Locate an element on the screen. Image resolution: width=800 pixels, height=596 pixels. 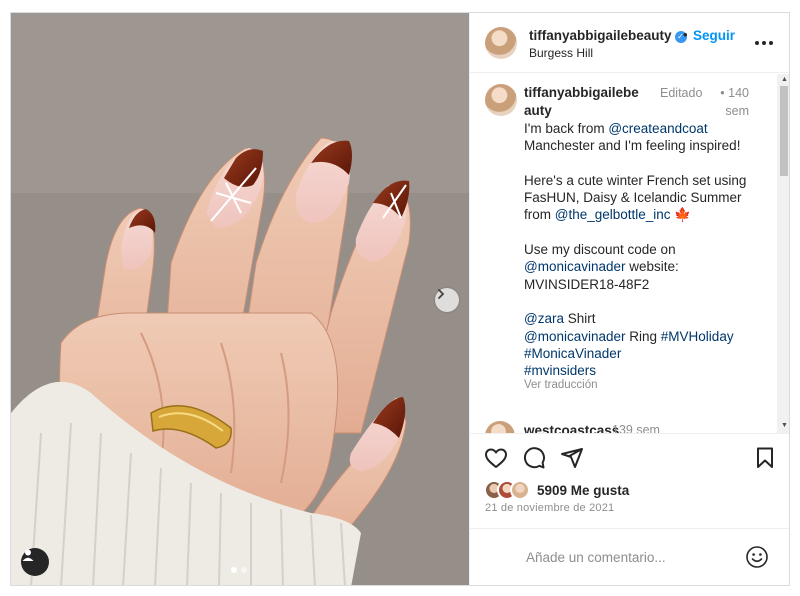
author-username: tiffanyabbigailebeauty ✓ is located at coordinates (608, 35).